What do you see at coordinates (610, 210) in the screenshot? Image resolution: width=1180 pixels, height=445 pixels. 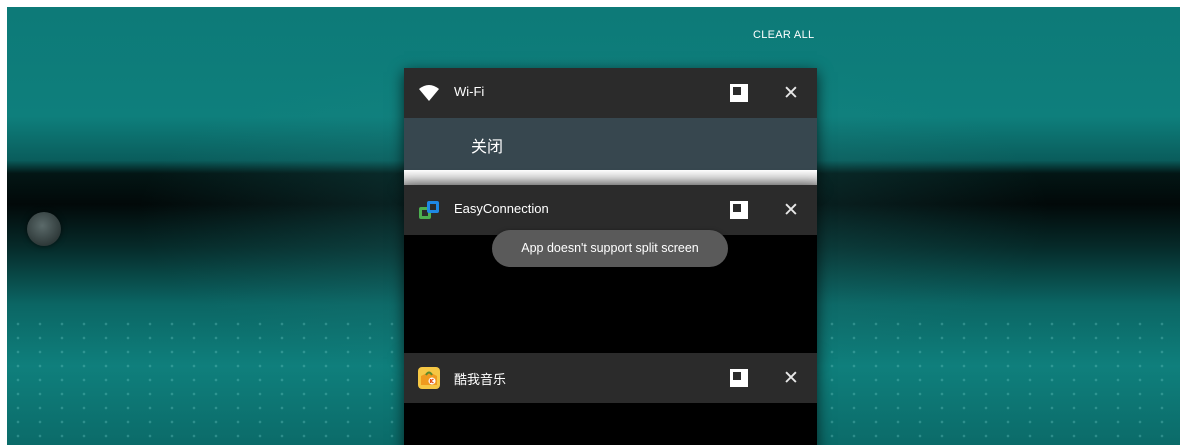 I see `card-header: EasyConnection ✕` at bounding box center [610, 210].